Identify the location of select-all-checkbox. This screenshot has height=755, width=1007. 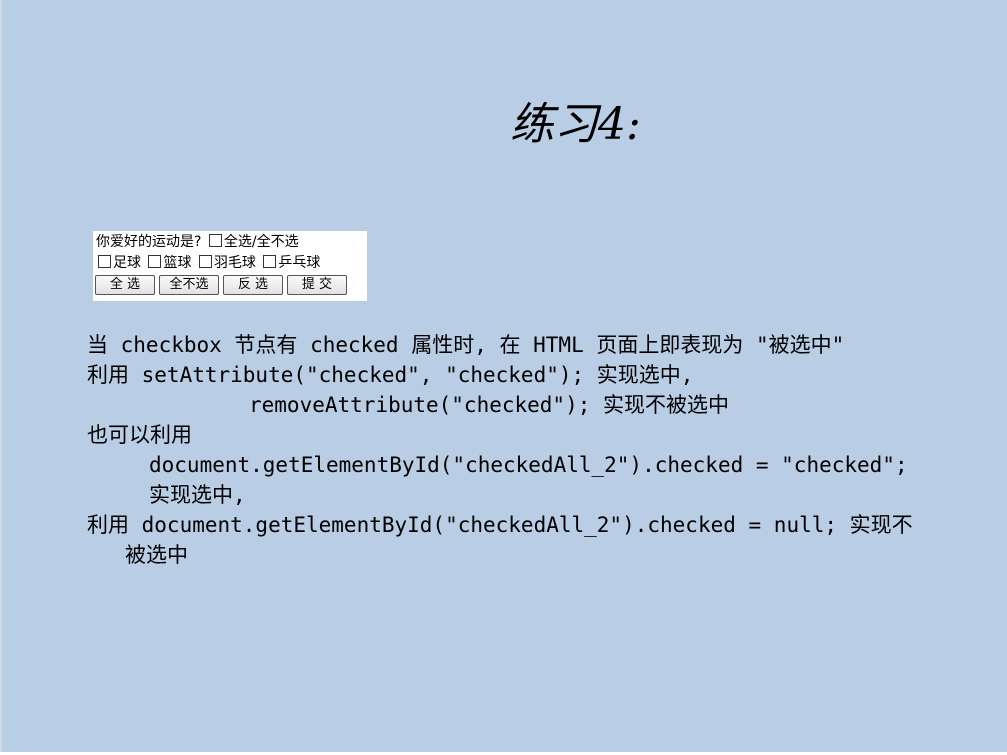
(215, 240).